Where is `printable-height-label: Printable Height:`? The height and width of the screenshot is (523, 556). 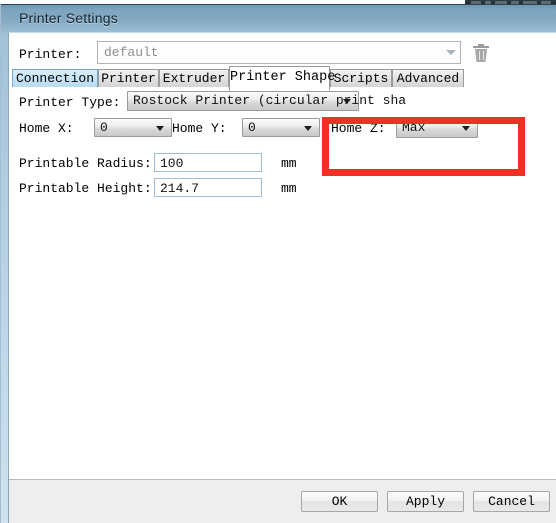 printable-height-label: Printable Height: is located at coordinates (85, 188).